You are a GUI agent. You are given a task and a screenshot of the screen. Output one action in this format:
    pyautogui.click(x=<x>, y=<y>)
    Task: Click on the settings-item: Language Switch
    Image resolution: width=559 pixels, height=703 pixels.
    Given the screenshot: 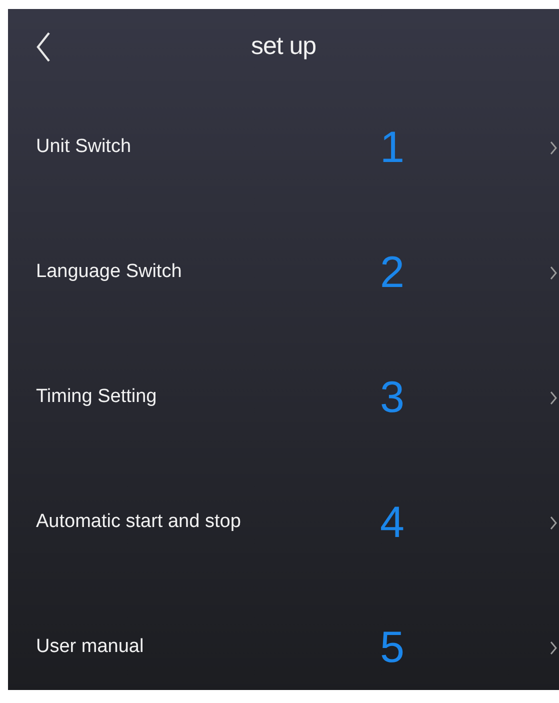 What is the action you would take?
    pyautogui.click(x=109, y=272)
    